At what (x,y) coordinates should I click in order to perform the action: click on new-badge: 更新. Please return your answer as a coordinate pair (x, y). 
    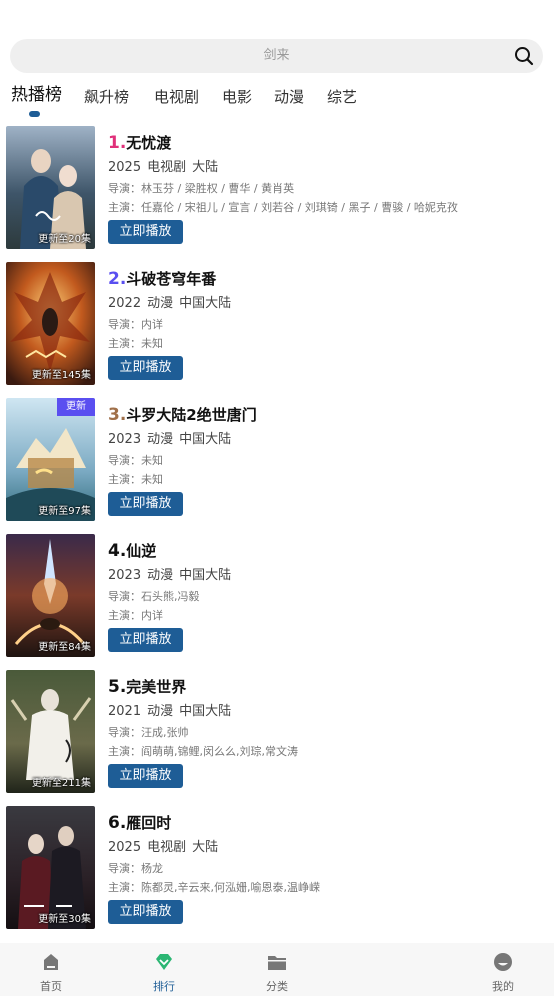
    Looking at the image, I should click on (76, 407).